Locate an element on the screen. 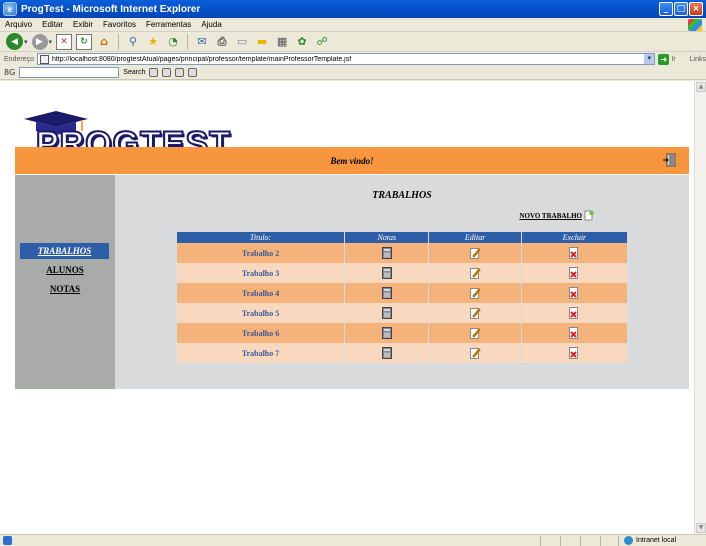 The width and height of the screenshot is (706, 546). trabalho-title-link: Trabalho 6 is located at coordinates (261, 333).